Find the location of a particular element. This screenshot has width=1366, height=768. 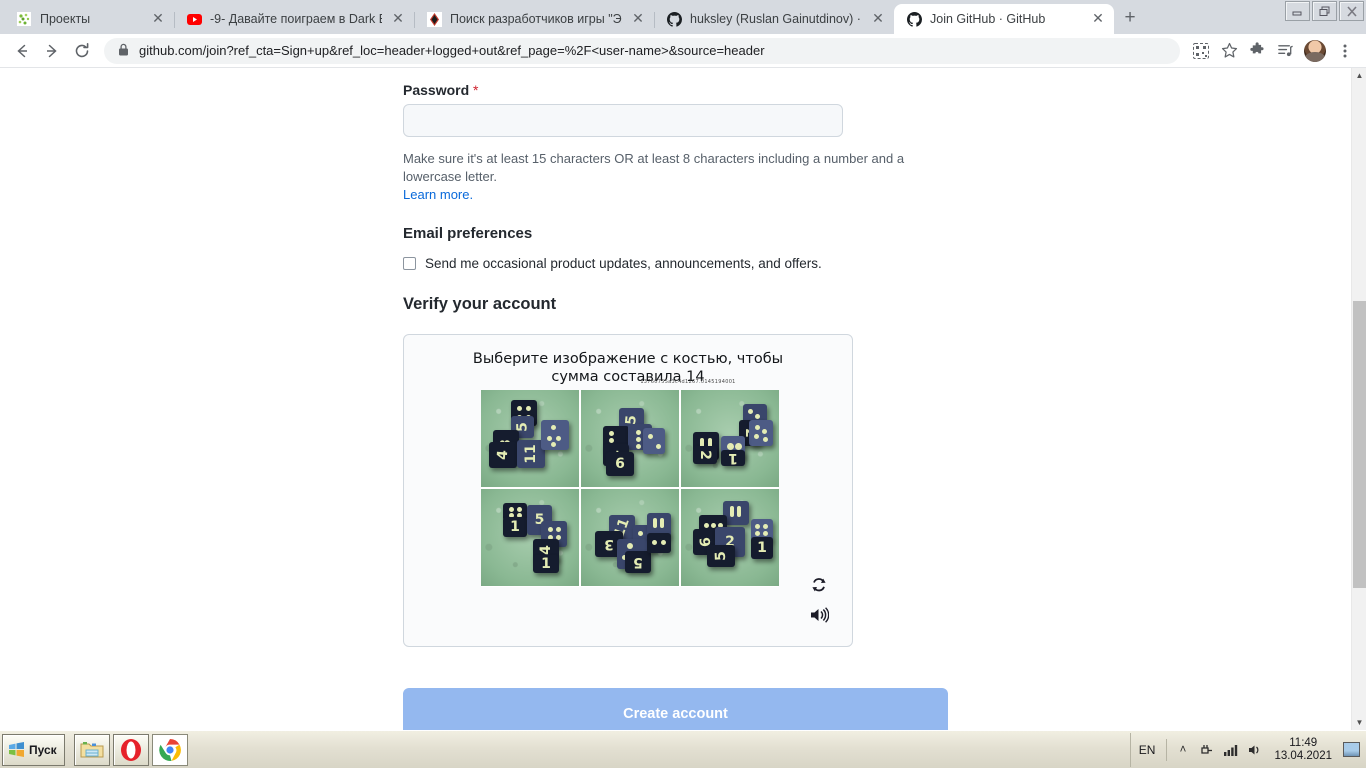

bookmark-star-icon is located at coordinates (1229, 51).